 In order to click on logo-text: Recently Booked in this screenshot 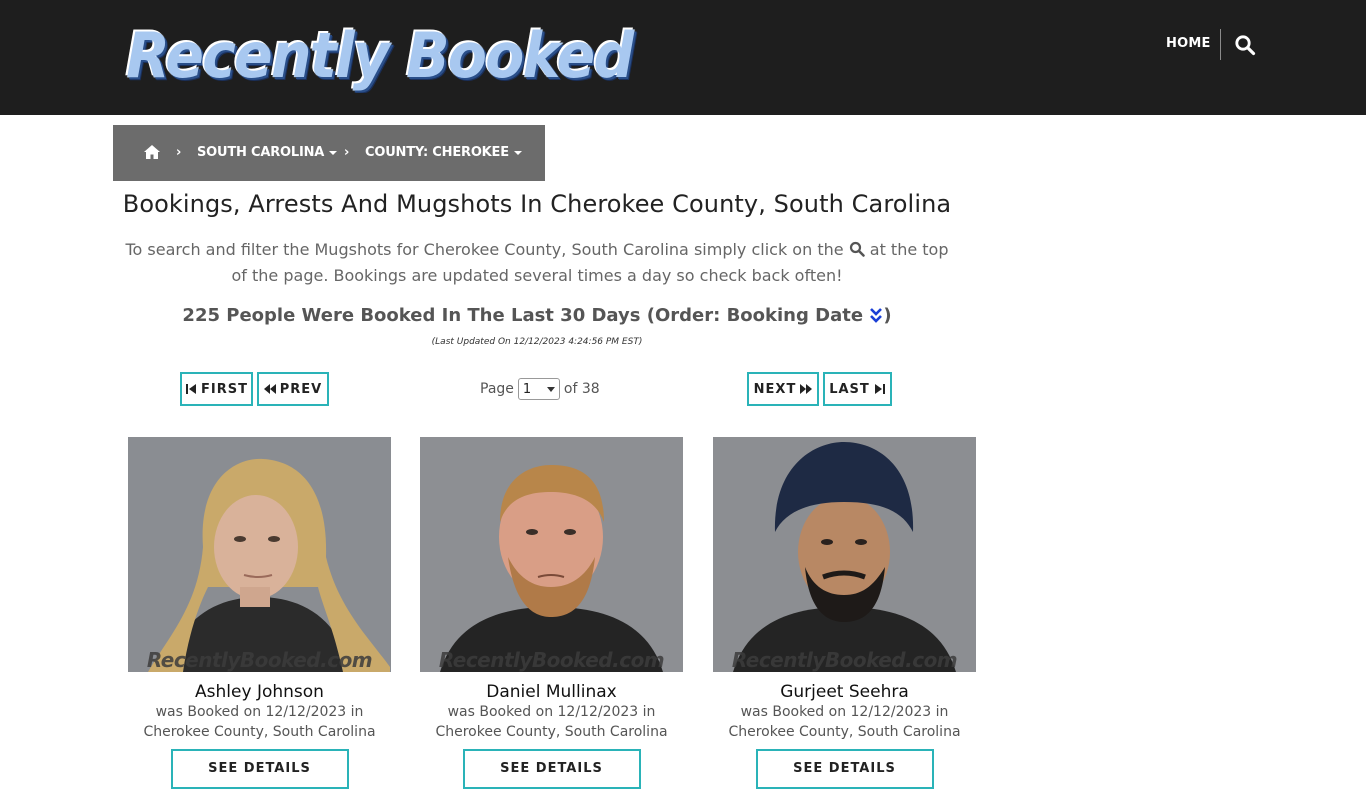, I will do `click(380, 55)`.